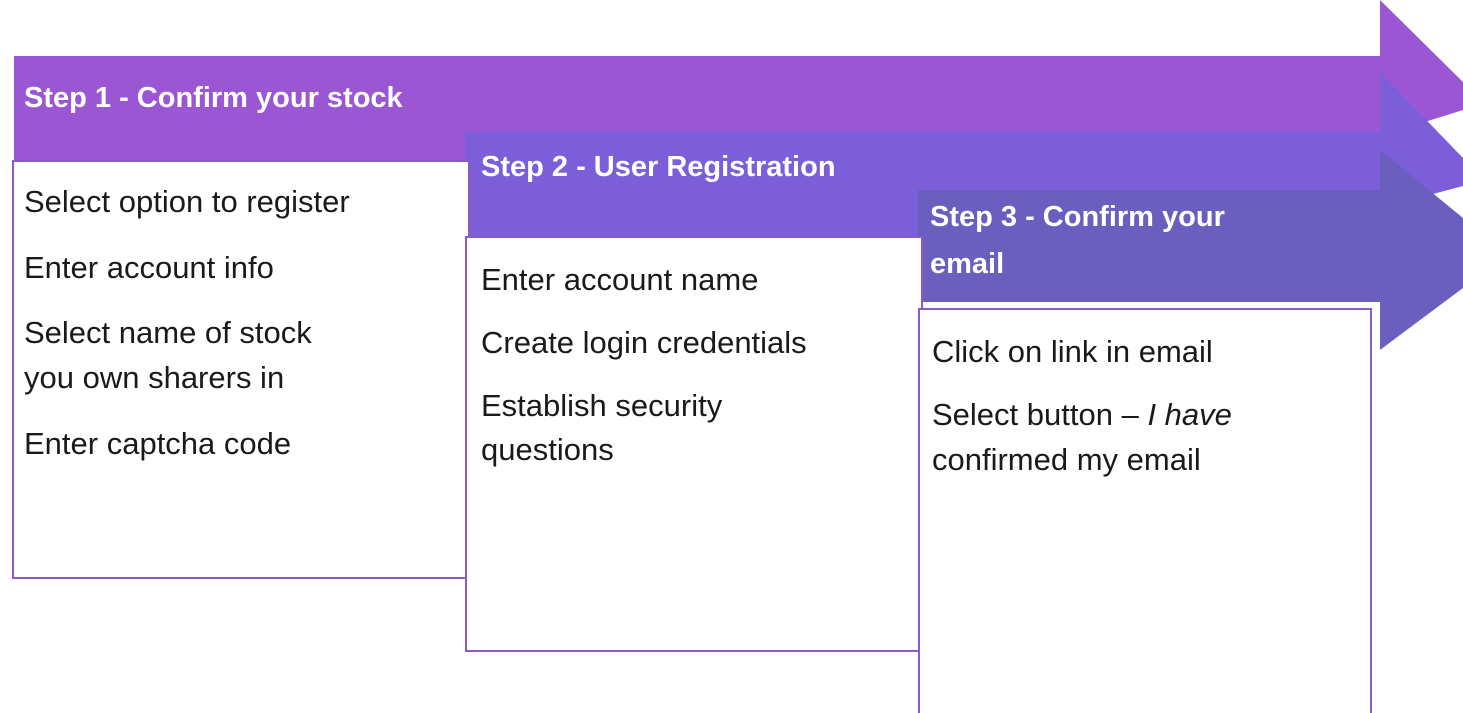  I want to click on step3-title-line1: Step 3 - Confirm your, so click(1077, 217).